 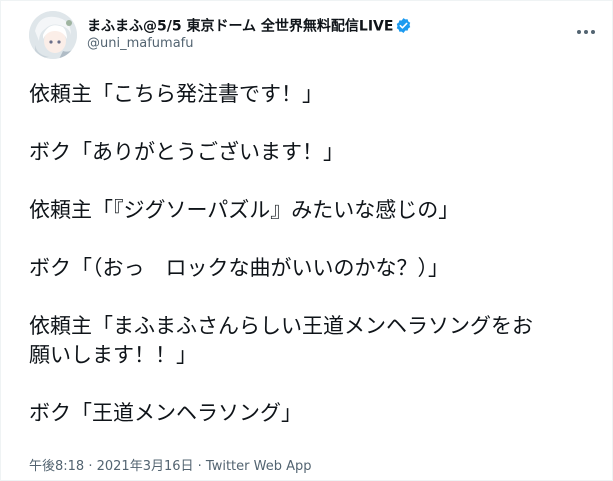 What do you see at coordinates (259, 466) in the screenshot?
I see `tweet-source-link: Twitter Web App` at bounding box center [259, 466].